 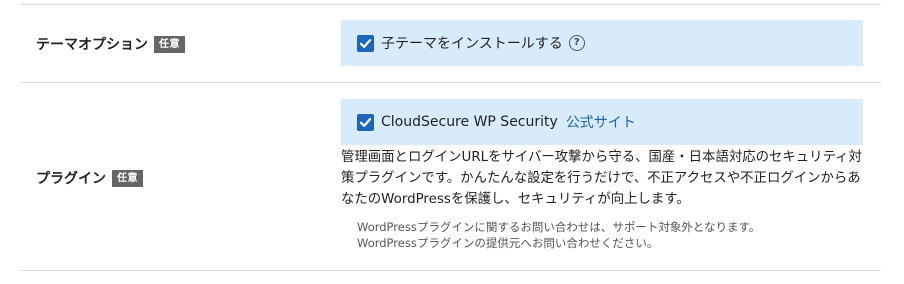 I want to click on support-note-line-1: WordPressプラグインに関するお問い合わせは、サポート対象外となります。, so click(x=559, y=227).